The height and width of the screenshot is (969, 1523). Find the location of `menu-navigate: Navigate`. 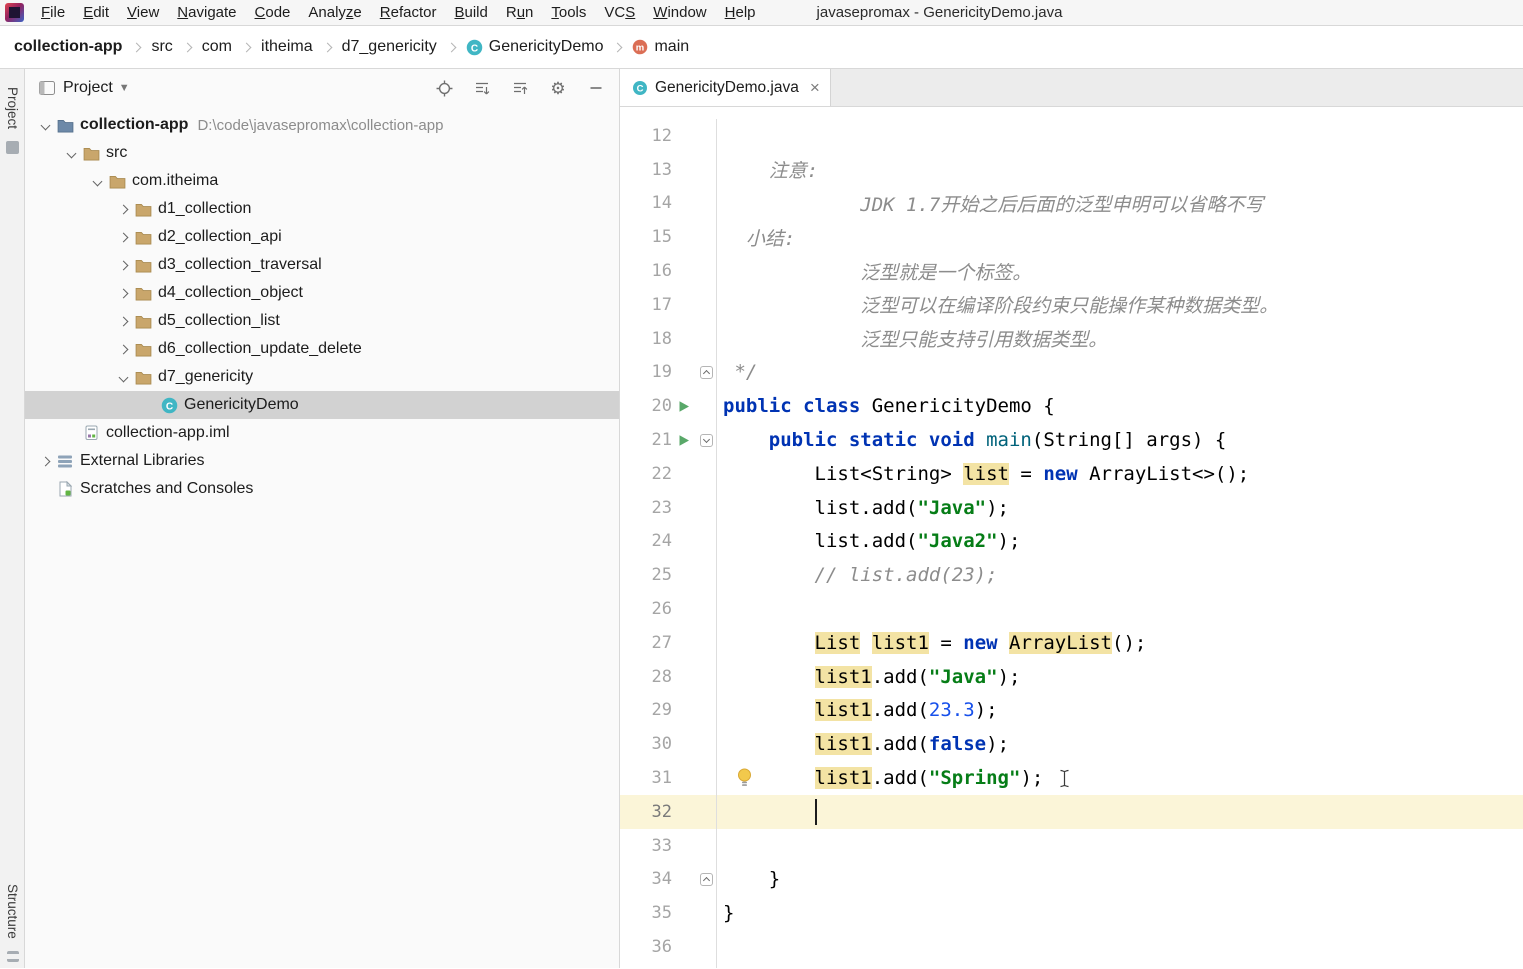

menu-navigate: Navigate is located at coordinates (206, 12).